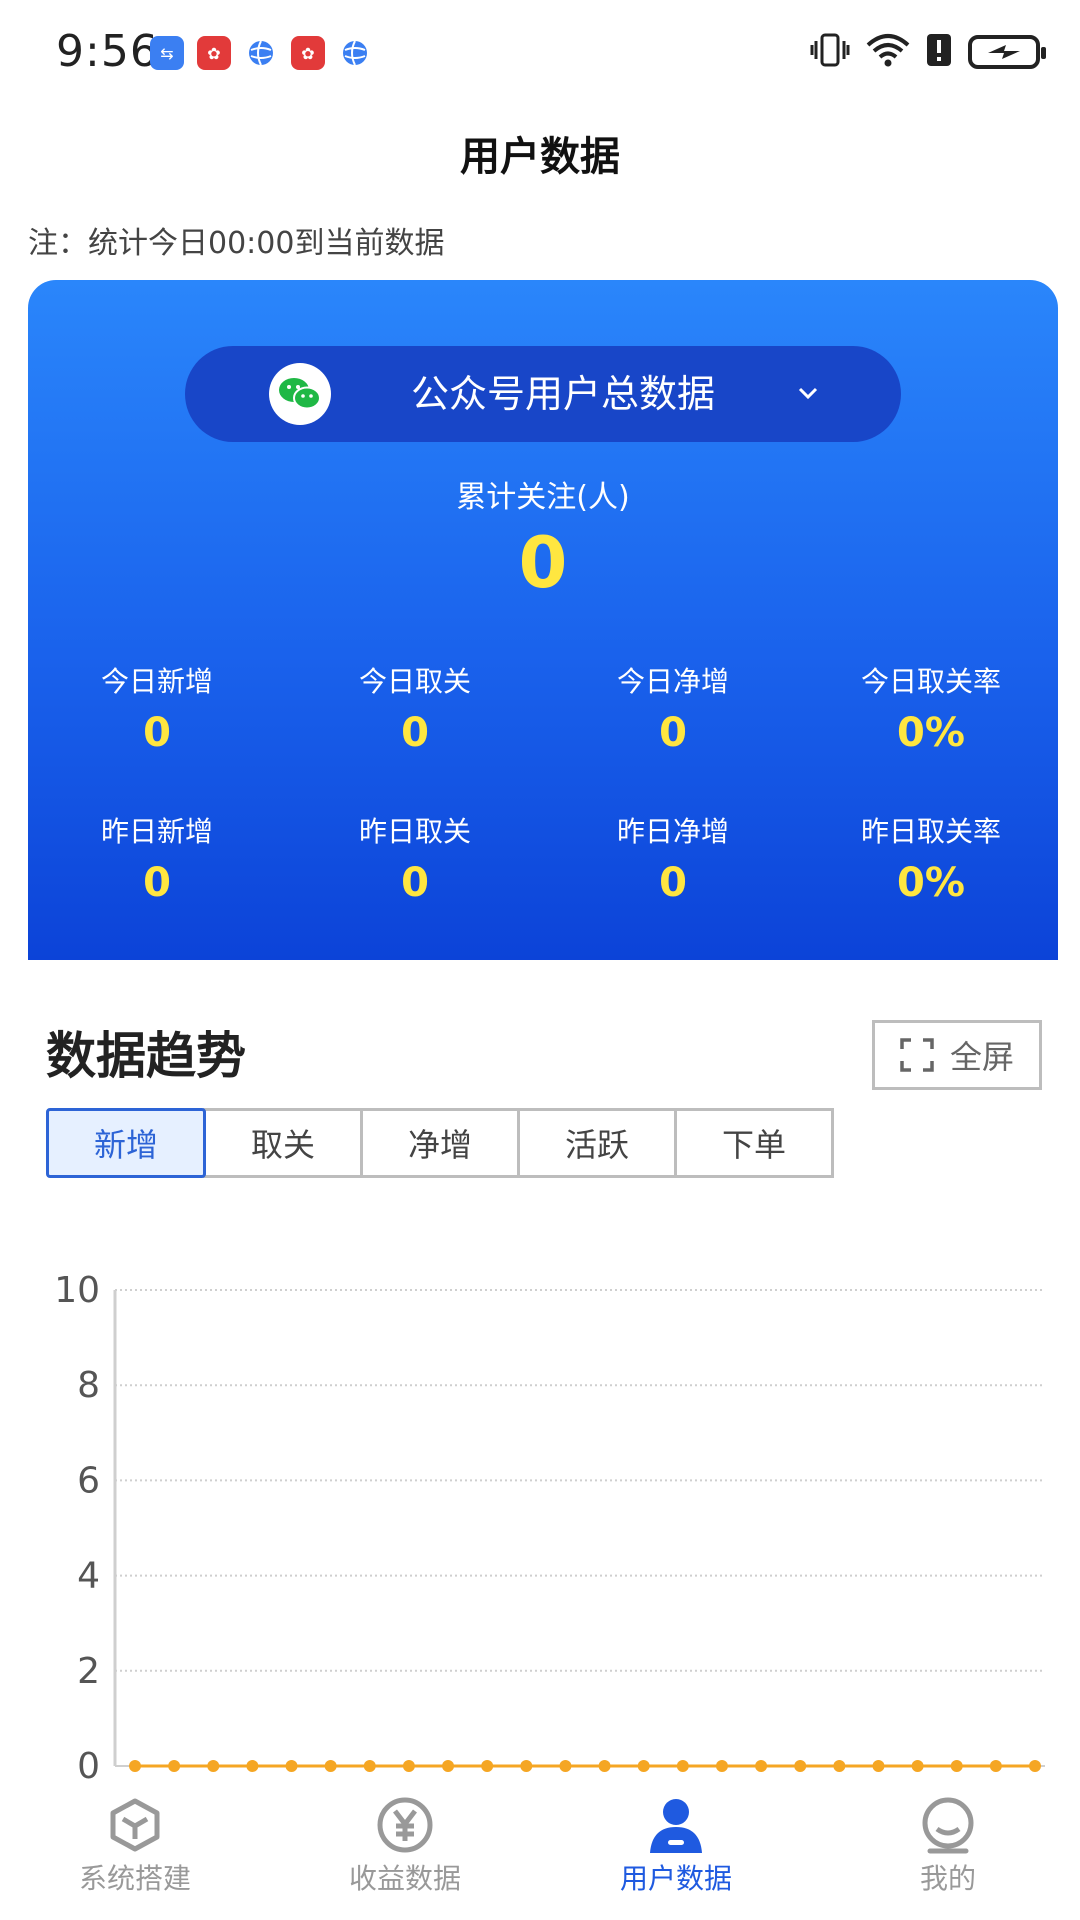 The height and width of the screenshot is (1920, 1080). What do you see at coordinates (673, 858) in the screenshot?
I see `stat-yesterday-net: 昨日净增 0` at bounding box center [673, 858].